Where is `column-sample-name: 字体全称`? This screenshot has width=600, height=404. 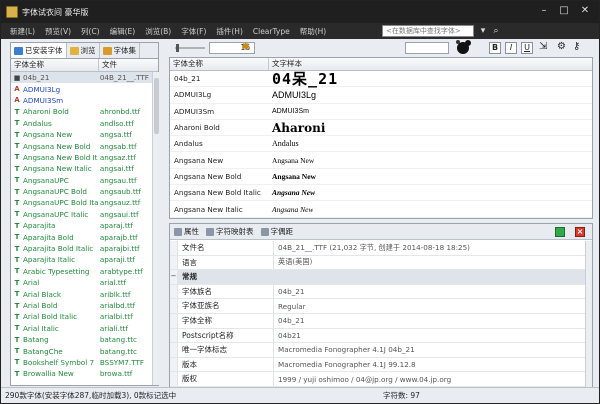 column-sample-name: 字体全称 is located at coordinates (219, 64).